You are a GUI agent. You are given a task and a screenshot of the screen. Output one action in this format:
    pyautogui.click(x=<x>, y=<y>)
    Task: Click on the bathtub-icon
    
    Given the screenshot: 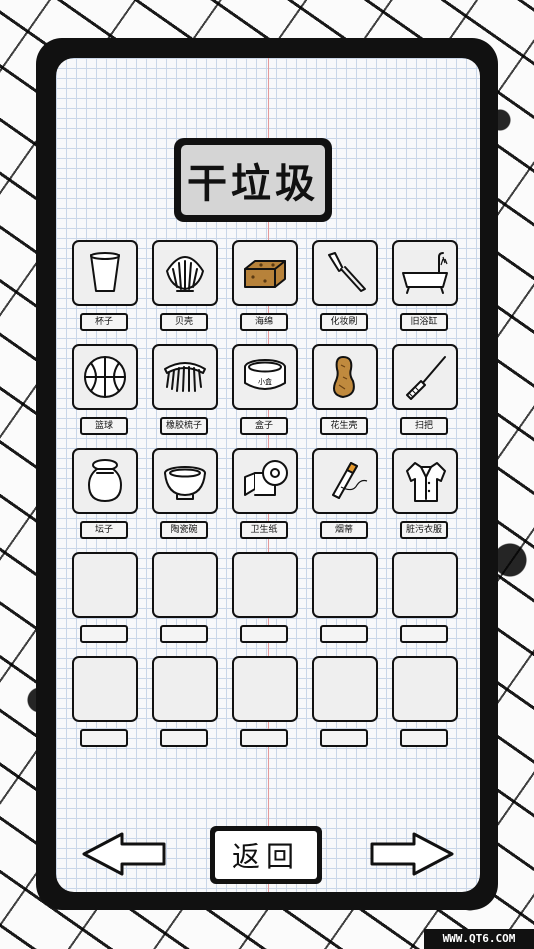 What is the action you would take?
    pyautogui.click(x=425, y=273)
    